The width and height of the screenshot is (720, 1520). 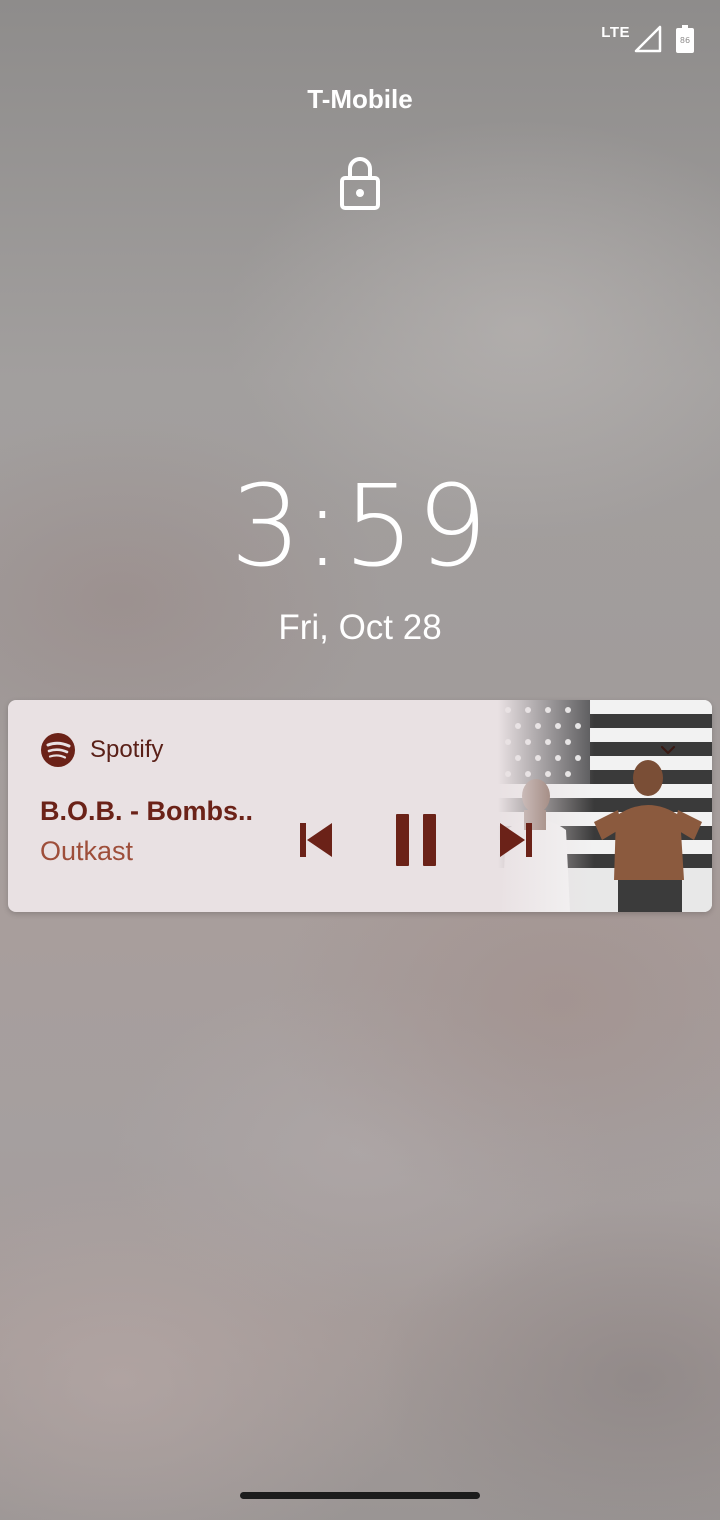 I want to click on media-song-artist: Outkast, so click(x=87, y=851).